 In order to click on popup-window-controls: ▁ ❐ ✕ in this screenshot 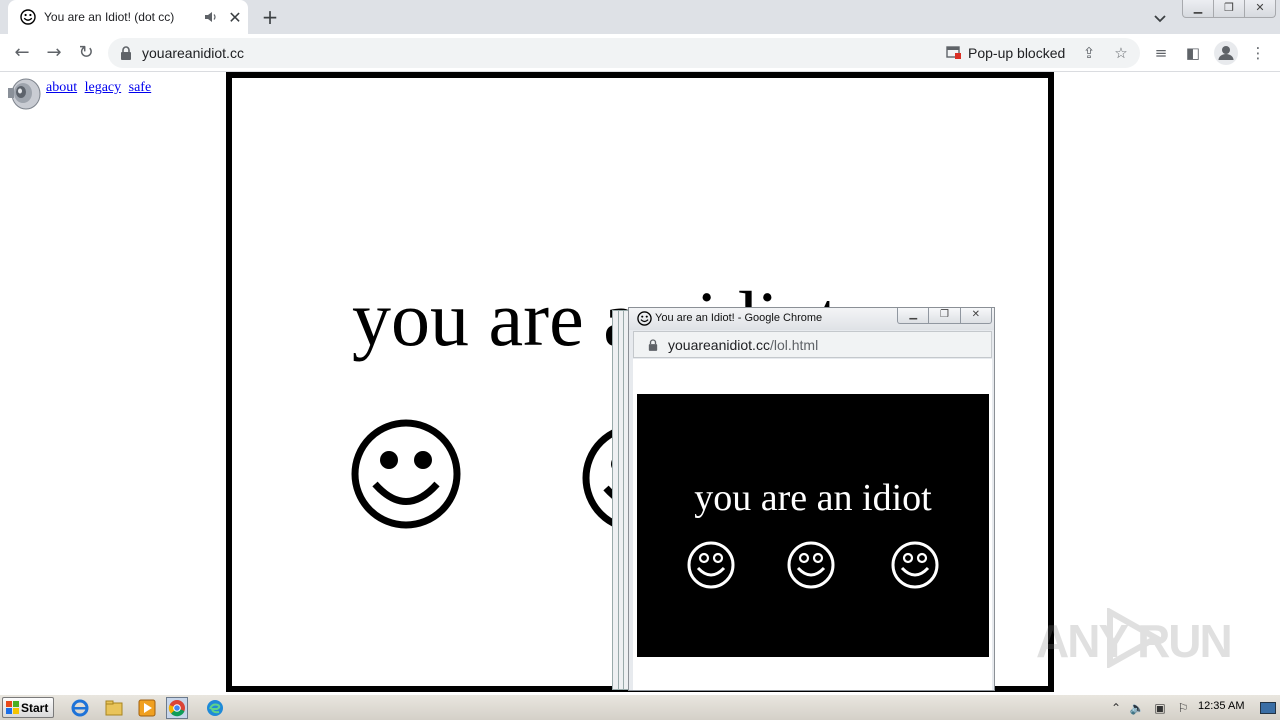, I will do `click(944, 316)`.